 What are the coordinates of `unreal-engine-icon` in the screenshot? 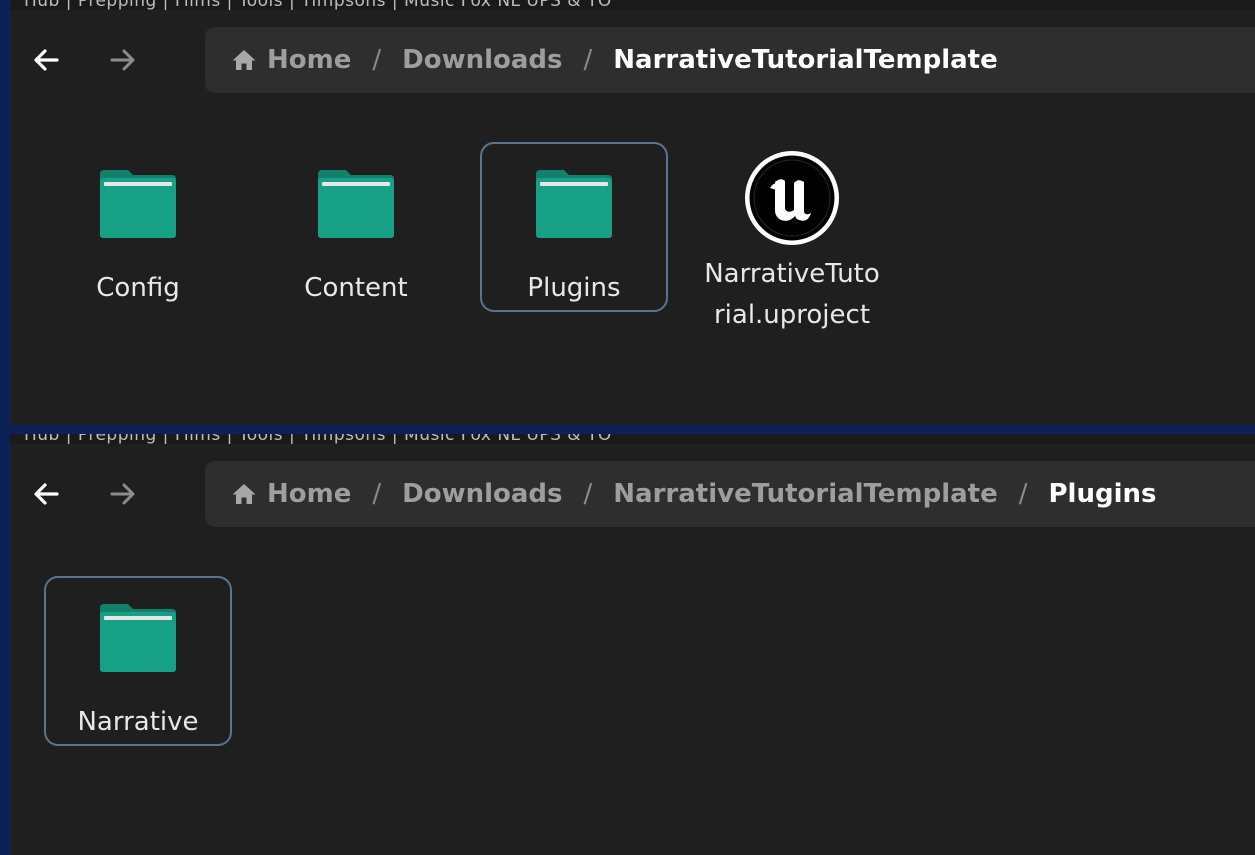 It's located at (792, 198).